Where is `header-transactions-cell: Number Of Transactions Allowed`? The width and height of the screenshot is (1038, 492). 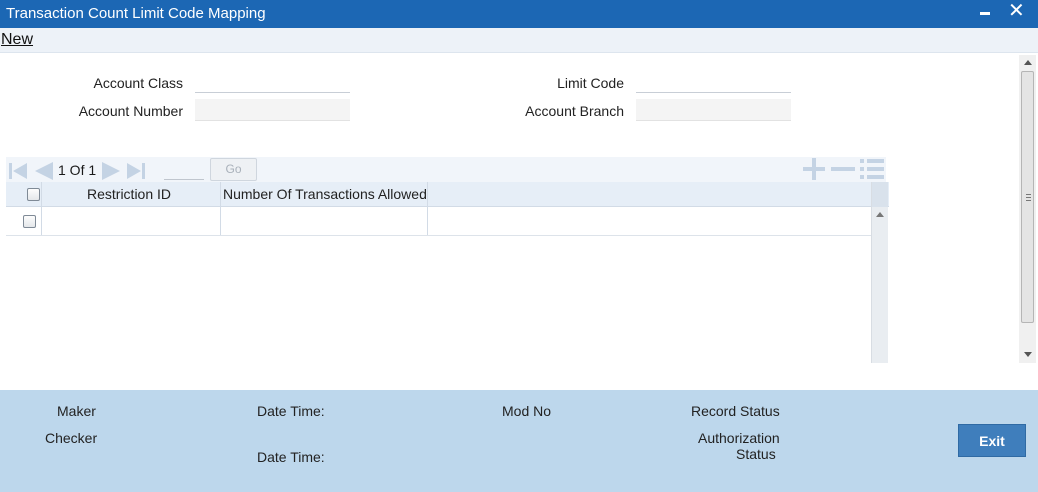 header-transactions-cell: Number Of Transactions Allowed is located at coordinates (324, 194).